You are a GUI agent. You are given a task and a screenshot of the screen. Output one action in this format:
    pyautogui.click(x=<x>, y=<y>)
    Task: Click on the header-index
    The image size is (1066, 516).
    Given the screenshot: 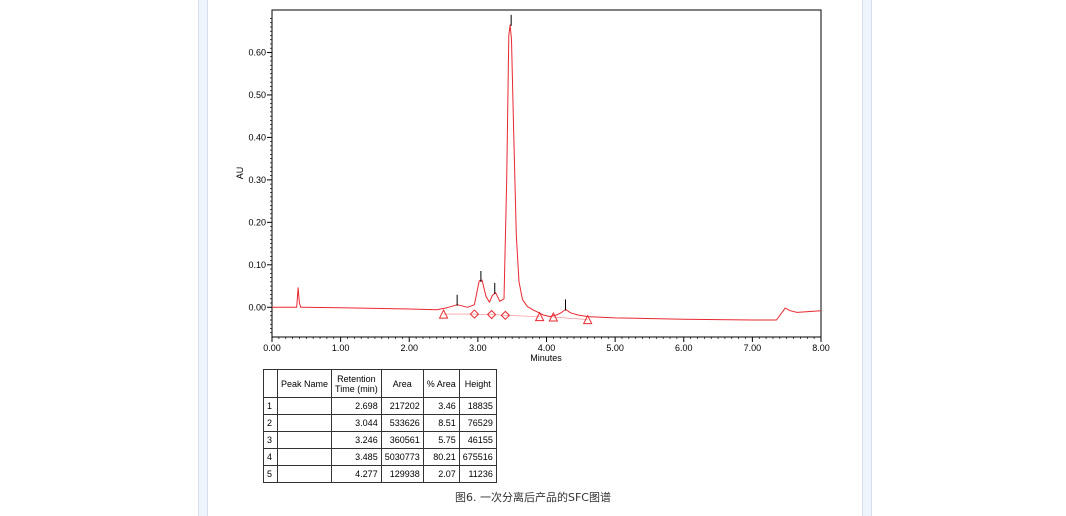 What is the action you would take?
    pyautogui.click(x=270, y=383)
    